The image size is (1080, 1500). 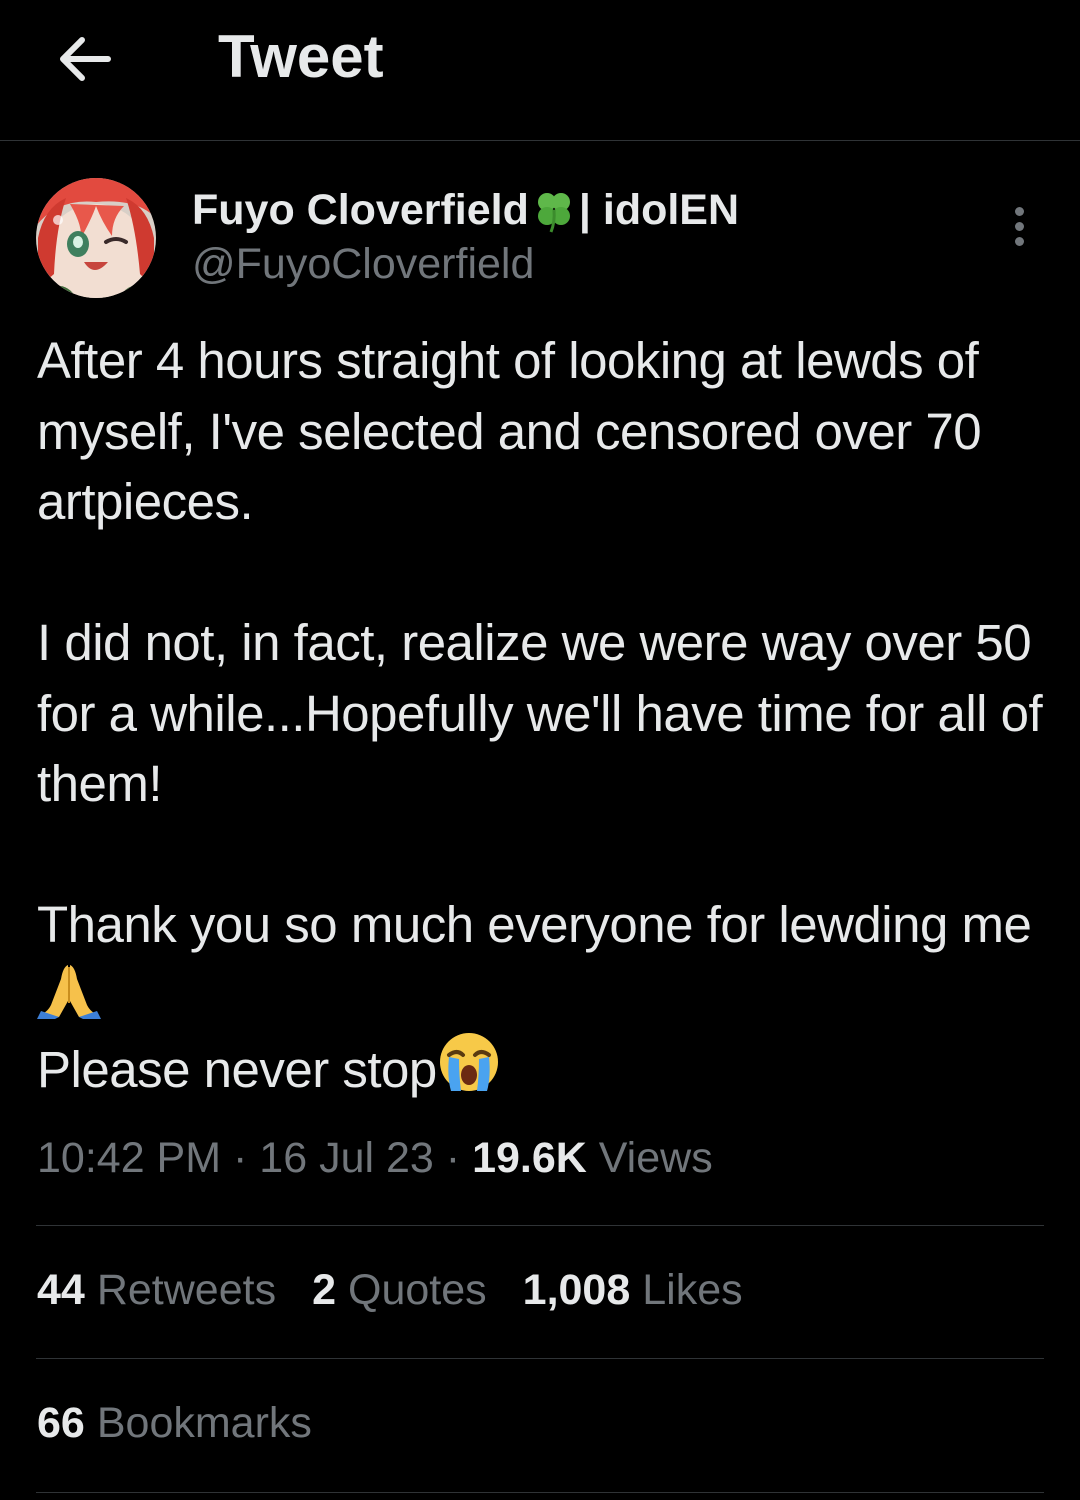 What do you see at coordinates (129, 1158) in the screenshot?
I see `tweet-time: 10:42 PM` at bounding box center [129, 1158].